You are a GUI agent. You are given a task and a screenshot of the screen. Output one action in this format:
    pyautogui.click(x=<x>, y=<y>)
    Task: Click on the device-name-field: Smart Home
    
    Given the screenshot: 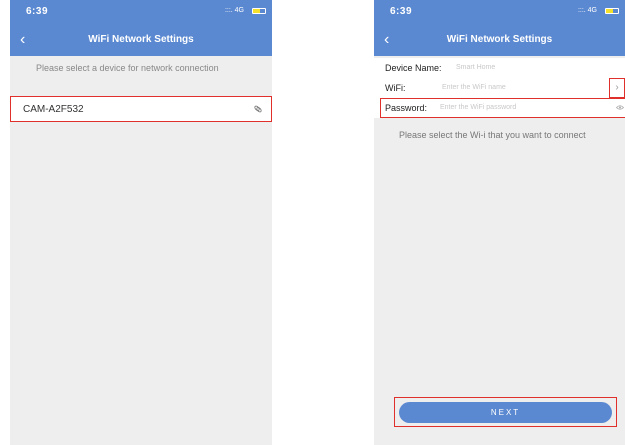 What is the action you would take?
    pyautogui.click(x=475, y=67)
    